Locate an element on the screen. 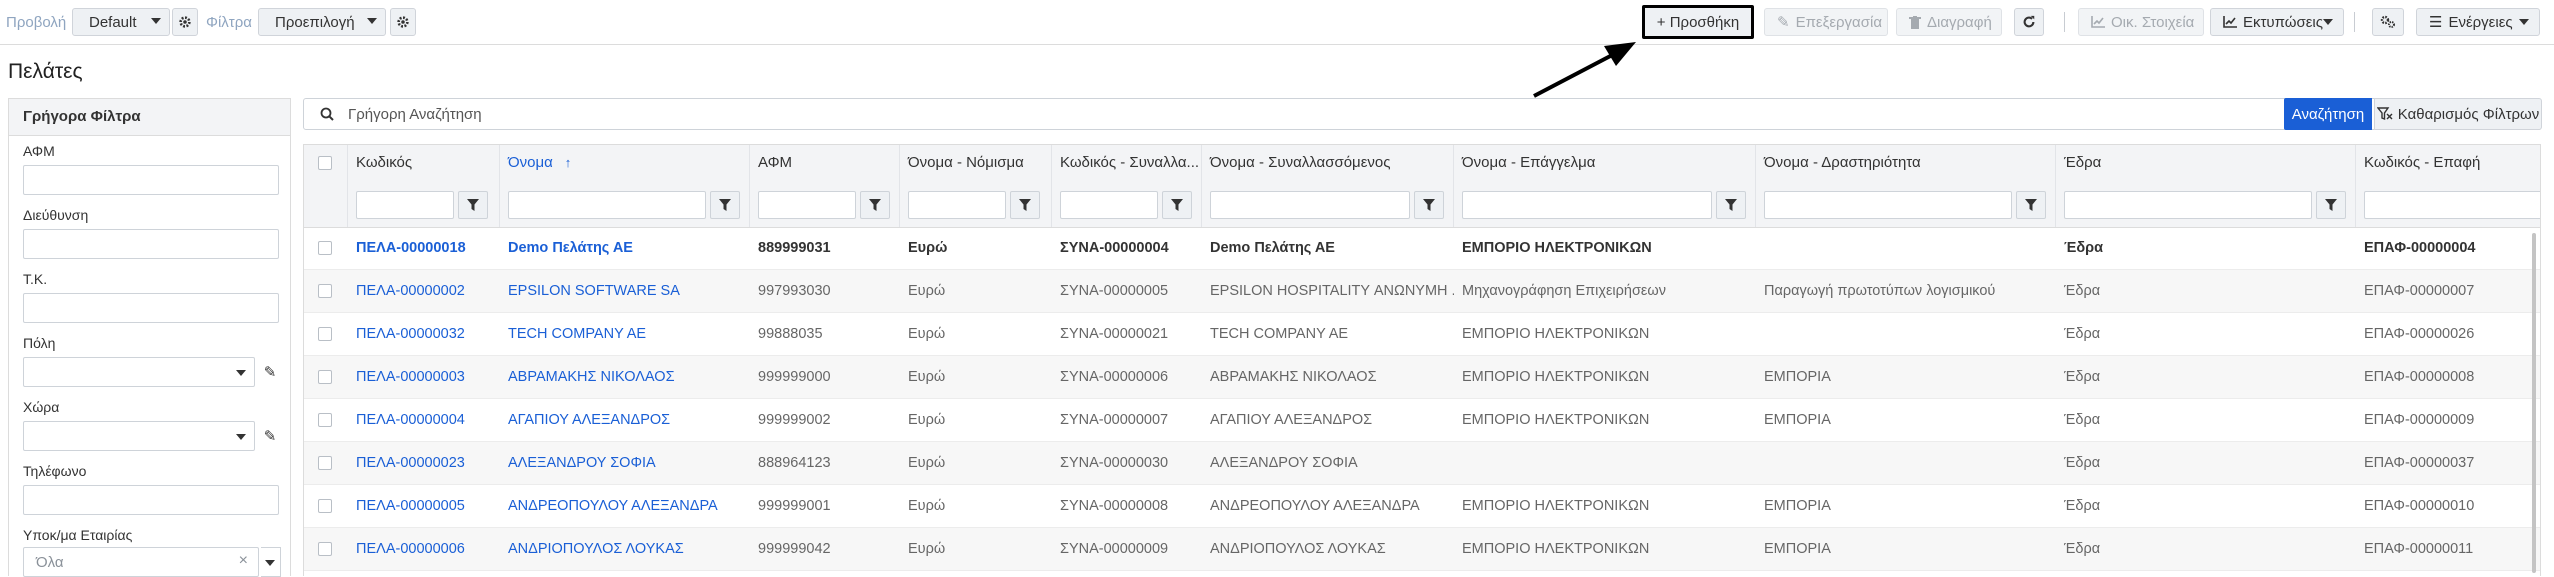 This screenshot has height=577, width=2554. sort-ascending-icon: ↑ is located at coordinates (568, 162).